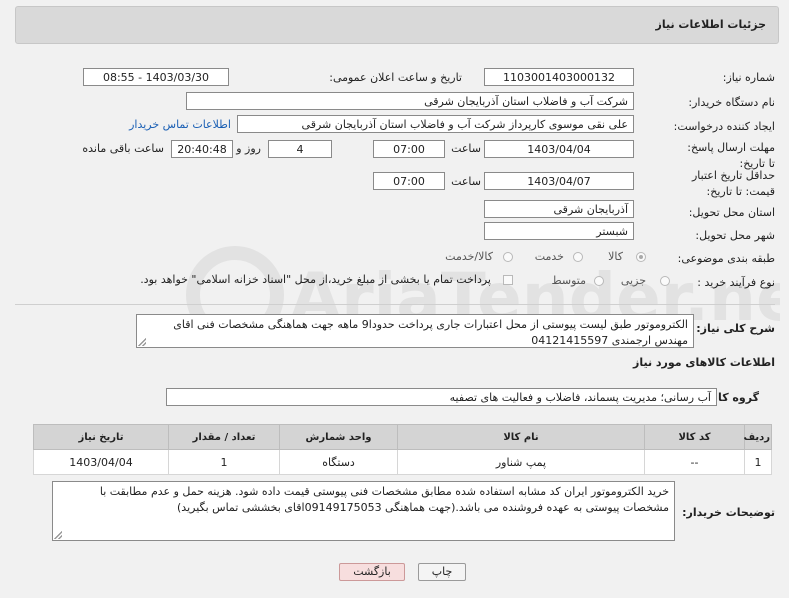 This screenshot has height=598, width=789. What do you see at coordinates (442, 572) in the screenshot?
I see `print-button: چاپ` at bounding box center [442, 572].